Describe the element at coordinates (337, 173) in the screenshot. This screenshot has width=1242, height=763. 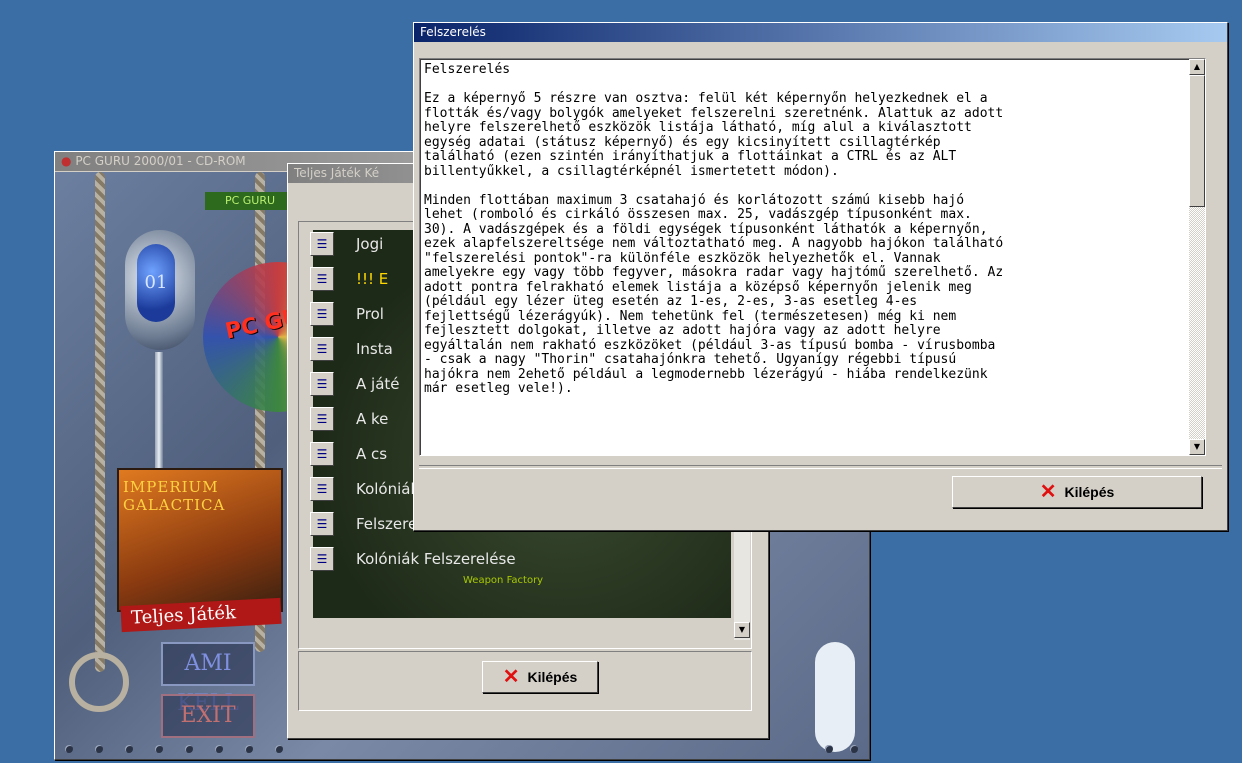
I see `guide-title: Teljes Játék Ké` at that location.